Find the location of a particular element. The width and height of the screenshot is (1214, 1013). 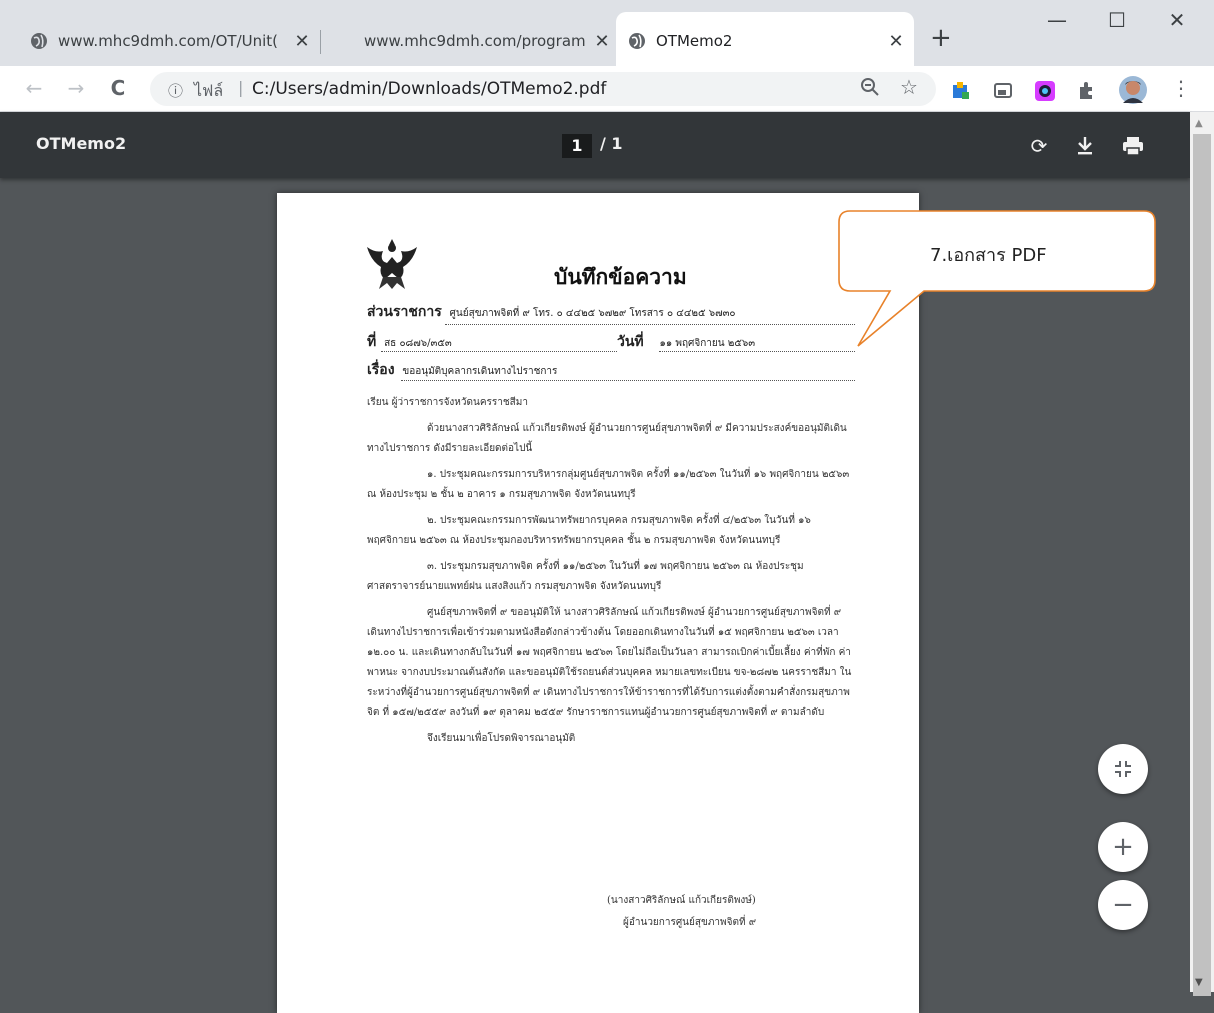

back-button: ← is located at coordinates (34, 88).